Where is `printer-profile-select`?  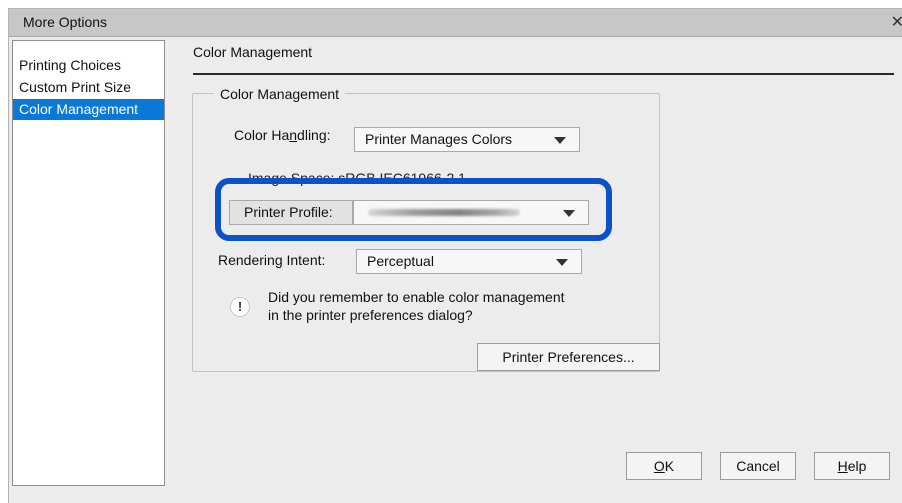
printer-profile-select is located at coordinates (471, 212).